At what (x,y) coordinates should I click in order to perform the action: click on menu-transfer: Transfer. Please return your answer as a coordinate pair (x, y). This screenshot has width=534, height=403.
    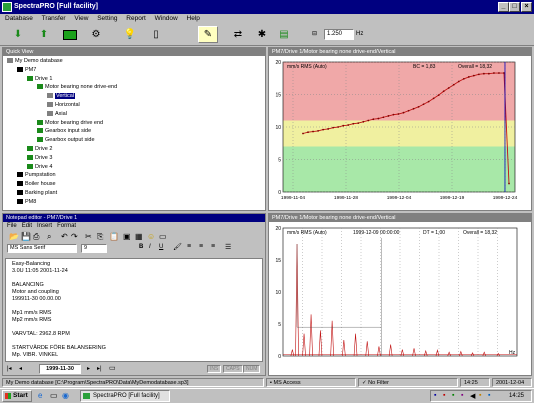
    Looking at the image, I should click on (54, 18).